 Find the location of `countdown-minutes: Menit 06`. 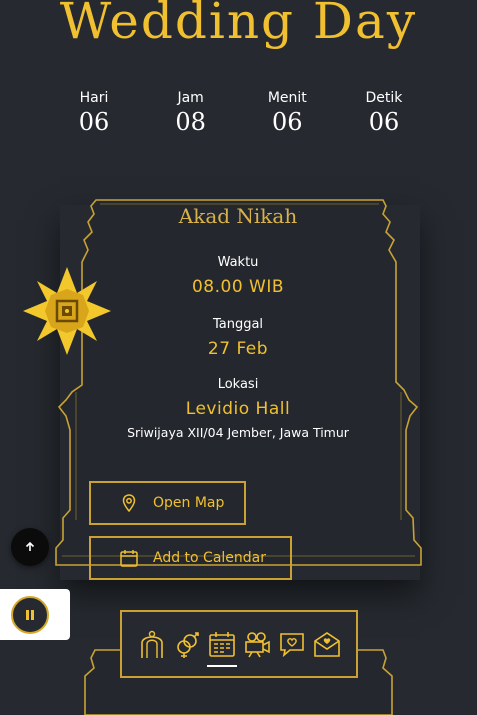

countdown-minutes: Menit 06 is located at coordinates (287, 113).